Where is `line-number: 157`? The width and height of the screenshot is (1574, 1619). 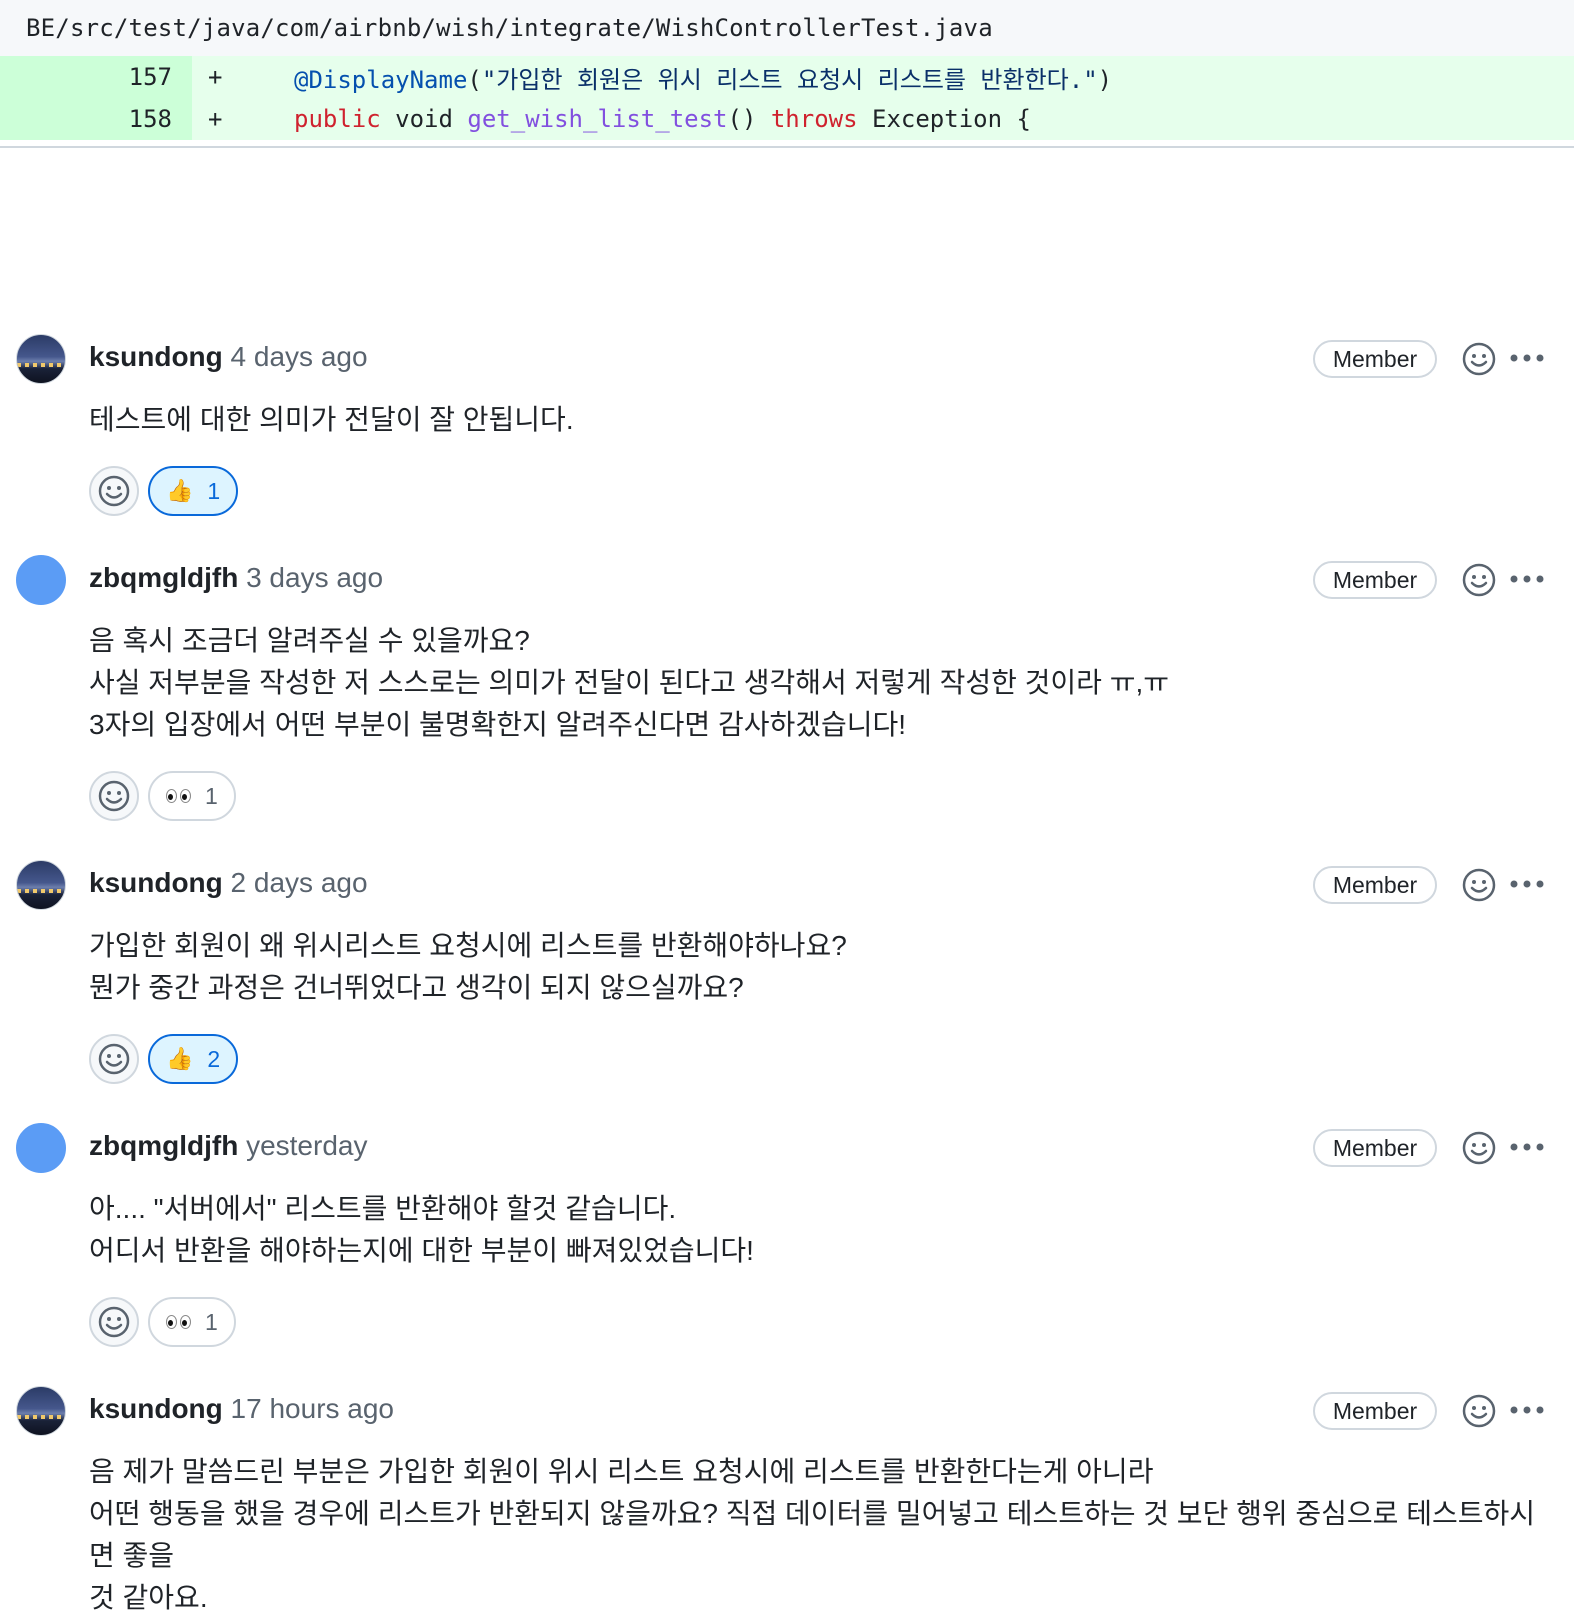 line-number: 157 is located at coordinates (96, 77).